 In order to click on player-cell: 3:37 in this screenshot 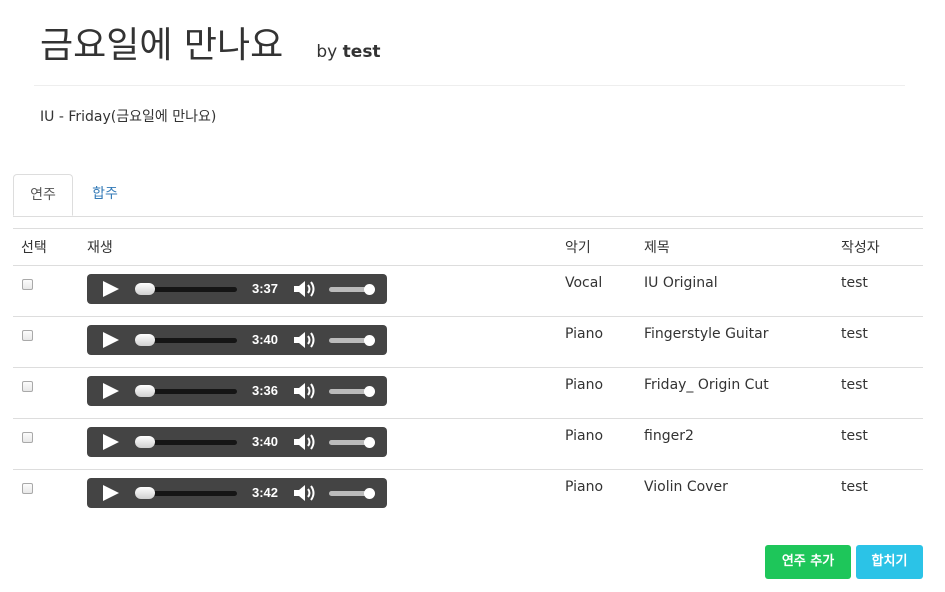, I will do `click(318, 291)`.